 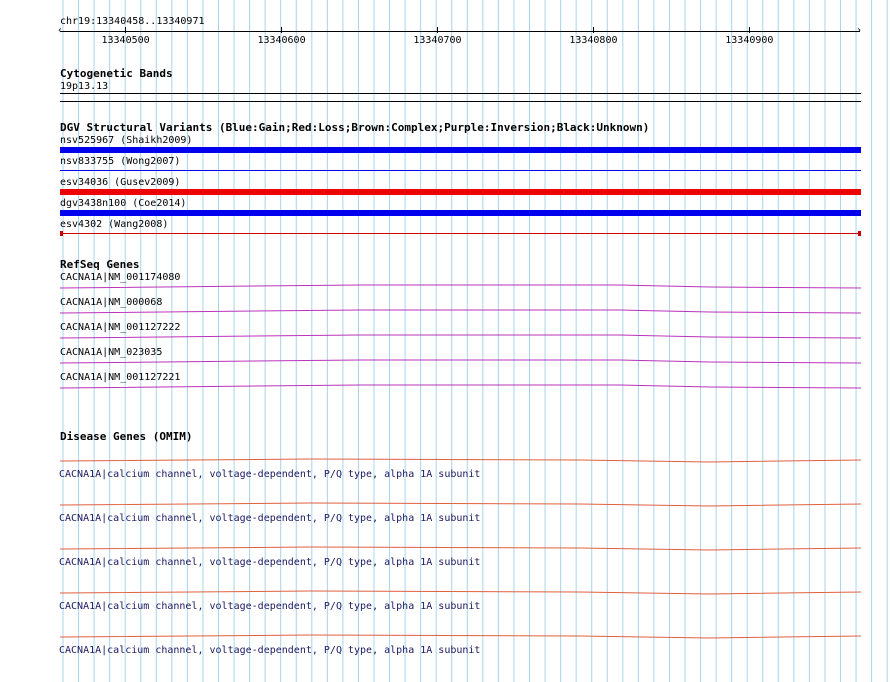 What do you see at coordinates (84, 86) in the screenshot?
I see `cytoband-label: 19p13.13` at bounding box center [84, 86].